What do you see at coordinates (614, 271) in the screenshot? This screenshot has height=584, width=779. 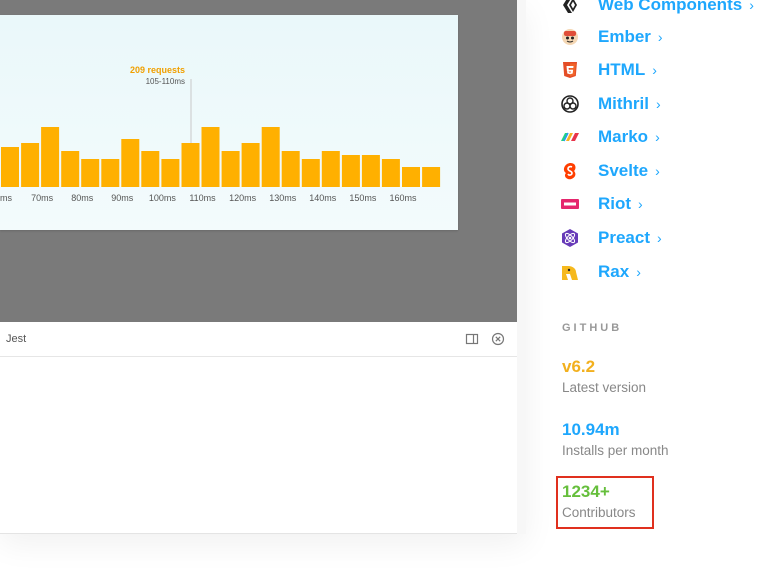 I see `framework-label: Rax` at bounding box center [614, 271].